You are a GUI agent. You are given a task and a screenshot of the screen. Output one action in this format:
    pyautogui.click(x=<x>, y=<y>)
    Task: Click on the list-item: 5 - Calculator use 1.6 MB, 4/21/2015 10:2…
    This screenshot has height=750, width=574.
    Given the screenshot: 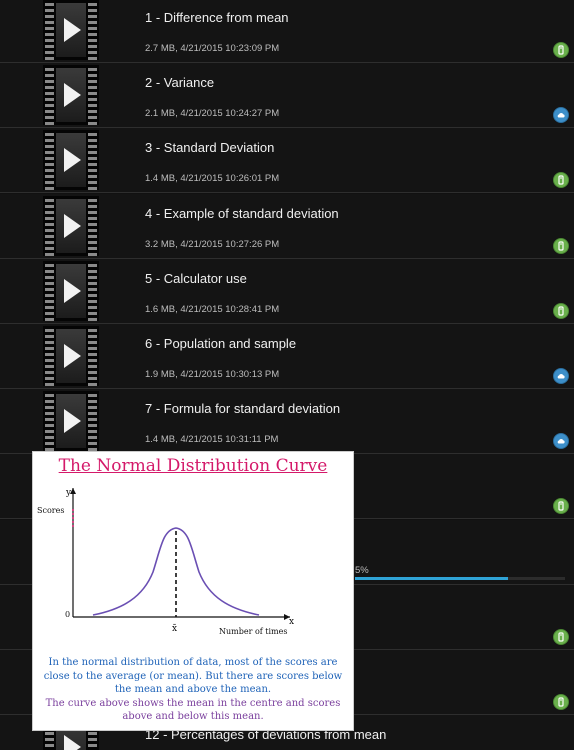 What is the action you would take?
    pyautogui.click(x=287, y=291)
    